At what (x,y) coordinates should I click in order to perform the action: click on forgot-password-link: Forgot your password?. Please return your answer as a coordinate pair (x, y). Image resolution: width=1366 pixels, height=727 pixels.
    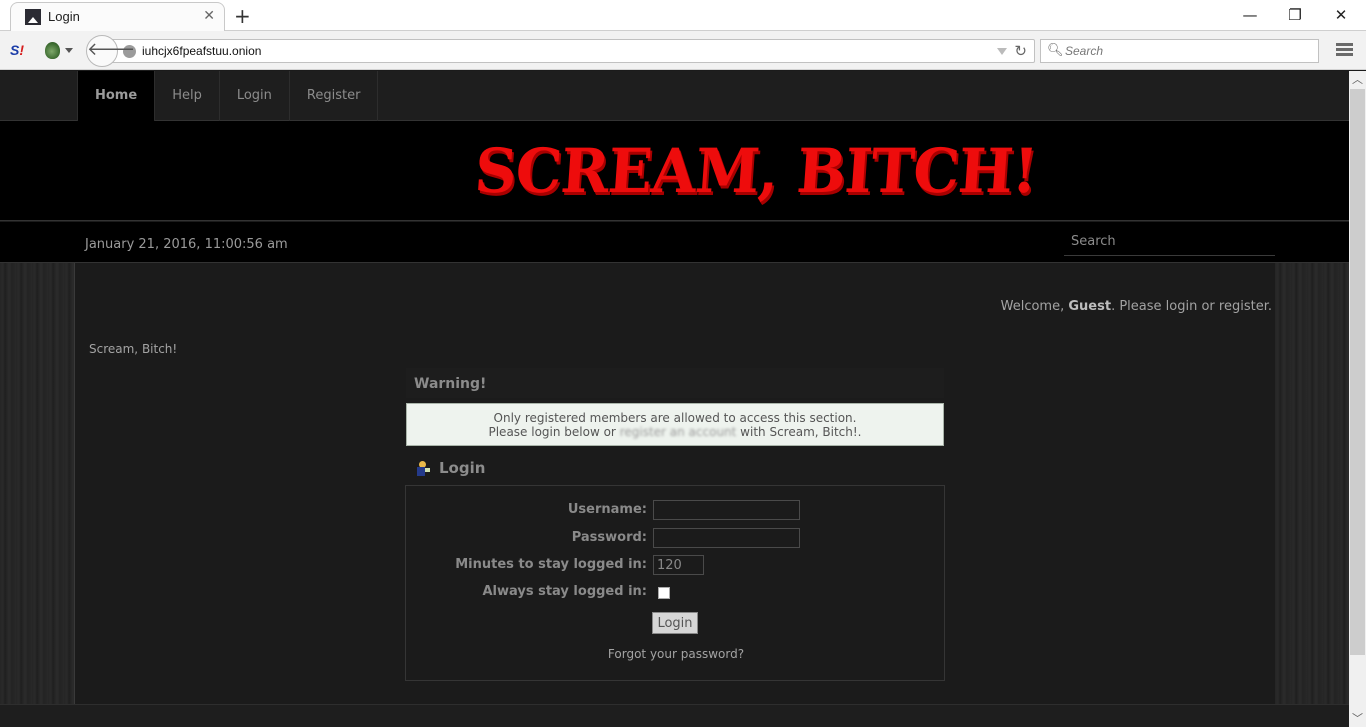
    Looking at the image, I should click on (676, 654).